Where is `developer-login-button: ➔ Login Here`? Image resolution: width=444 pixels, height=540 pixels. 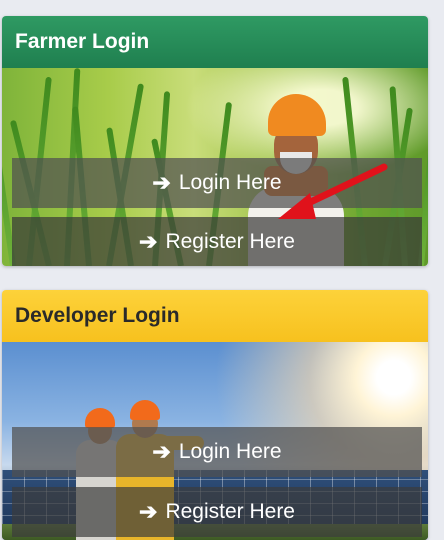 developer-login-button: ➔ Login Here is located at coordinates (217, 452).